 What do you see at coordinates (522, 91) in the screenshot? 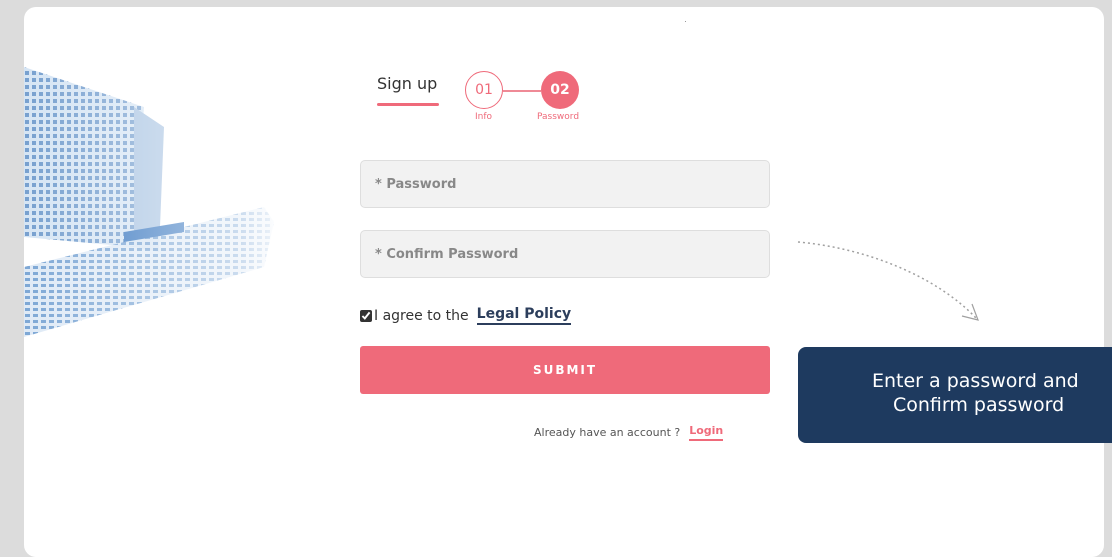
I see `step-connector` at bounding box center [522, 91].